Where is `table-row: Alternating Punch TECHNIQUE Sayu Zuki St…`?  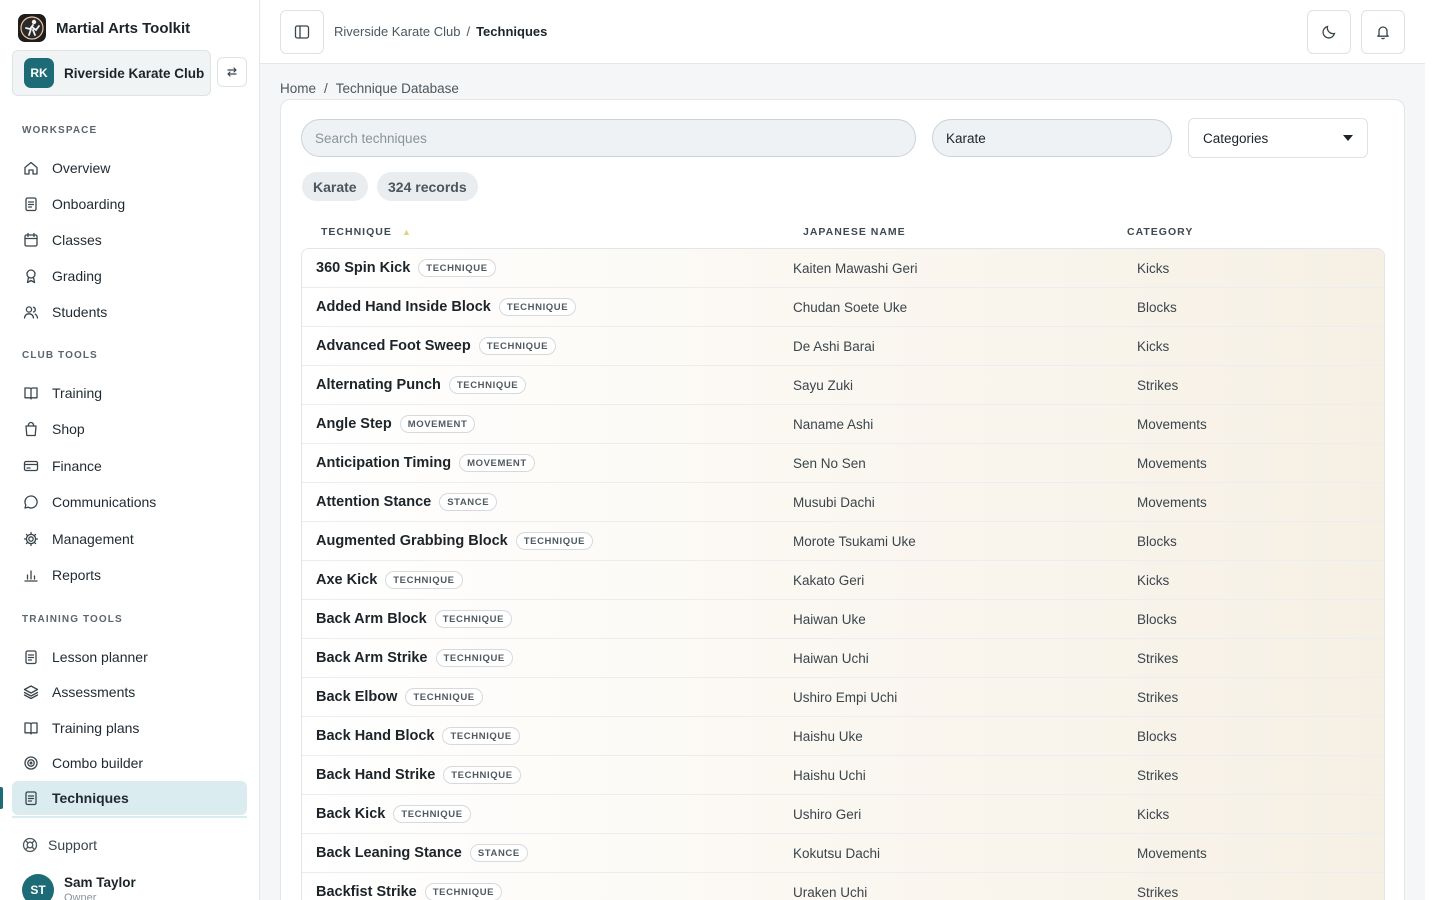 table-row: Alternating Punch TECHNIQUE Sayu Zuki St… is located at coordinates (843, 385).